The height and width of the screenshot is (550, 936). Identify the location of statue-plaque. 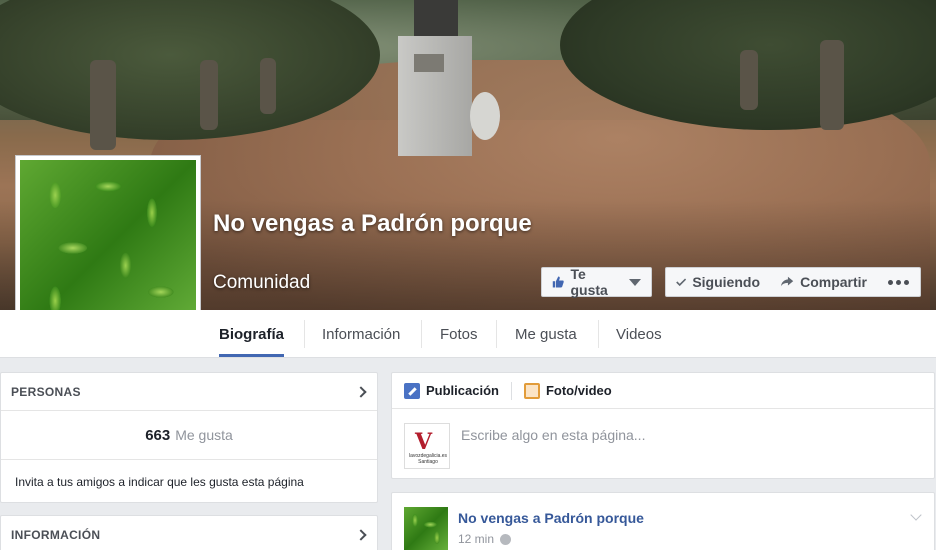
(429, 63).